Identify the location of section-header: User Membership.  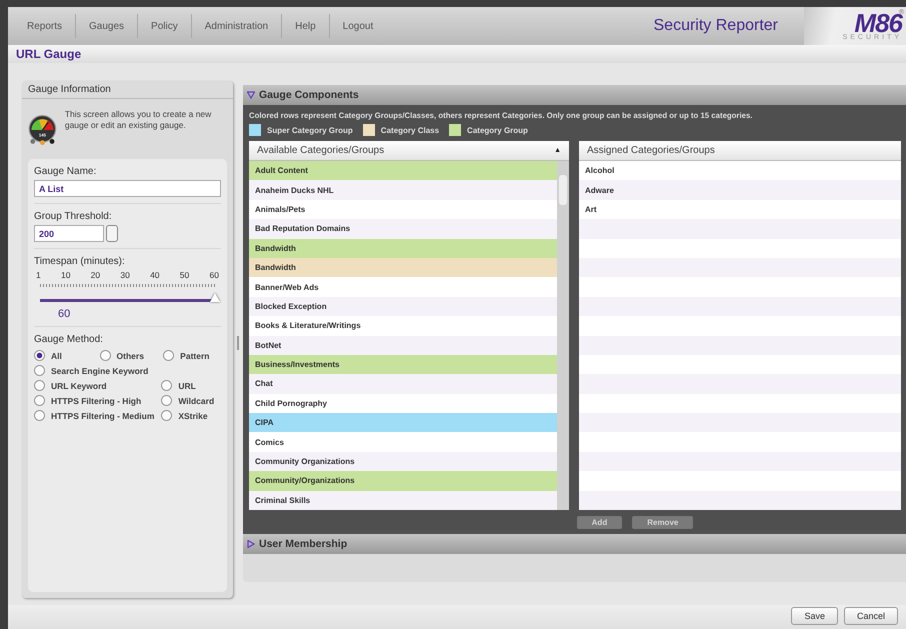
(574, 544).